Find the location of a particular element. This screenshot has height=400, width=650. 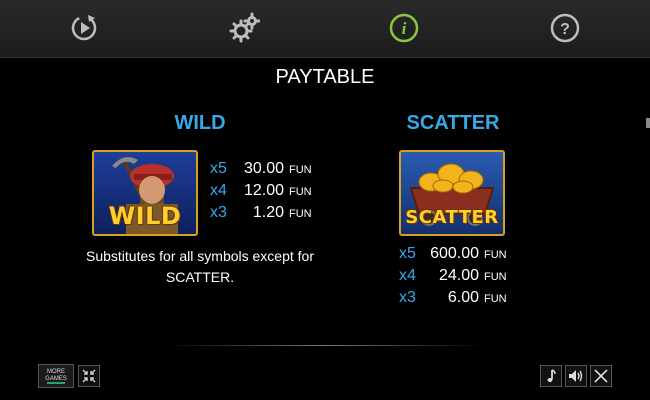

wild-paytable: x5 30.00 FUN x4 12.00 FUN x3 1.20 FUN is located at coordinates (261, 191).